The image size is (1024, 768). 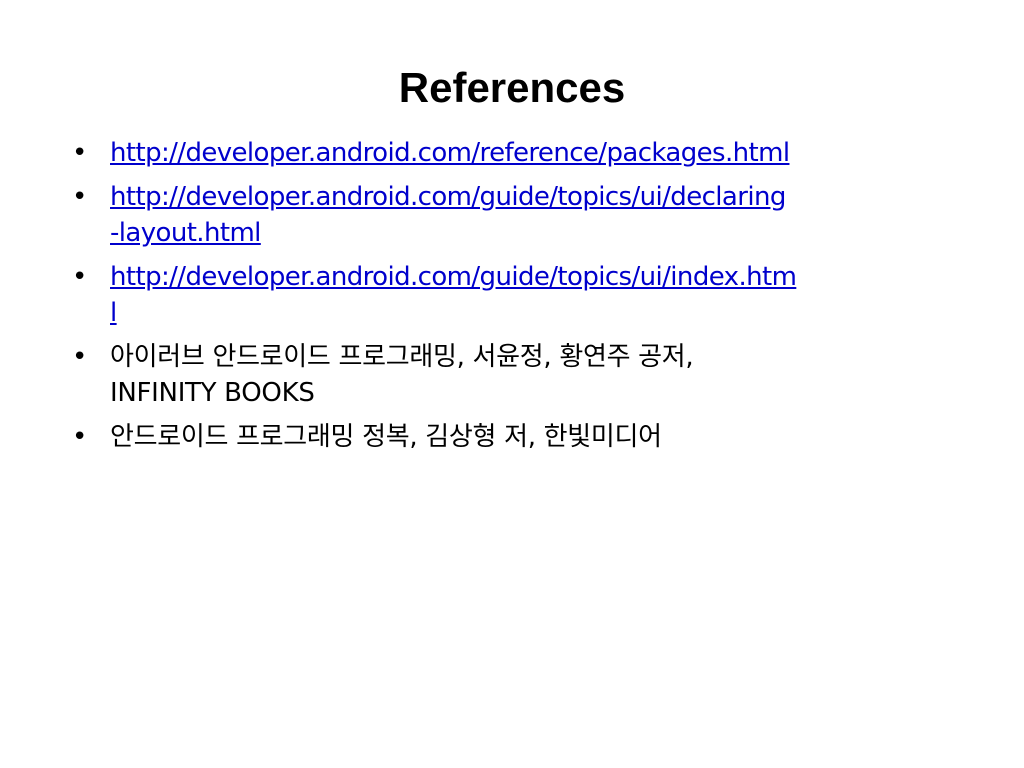 I want to click on book-reference-line: 안드로이드 프로그래밍 정복, 김상형 저, 한빛미디어, so click(x=386, y=437).